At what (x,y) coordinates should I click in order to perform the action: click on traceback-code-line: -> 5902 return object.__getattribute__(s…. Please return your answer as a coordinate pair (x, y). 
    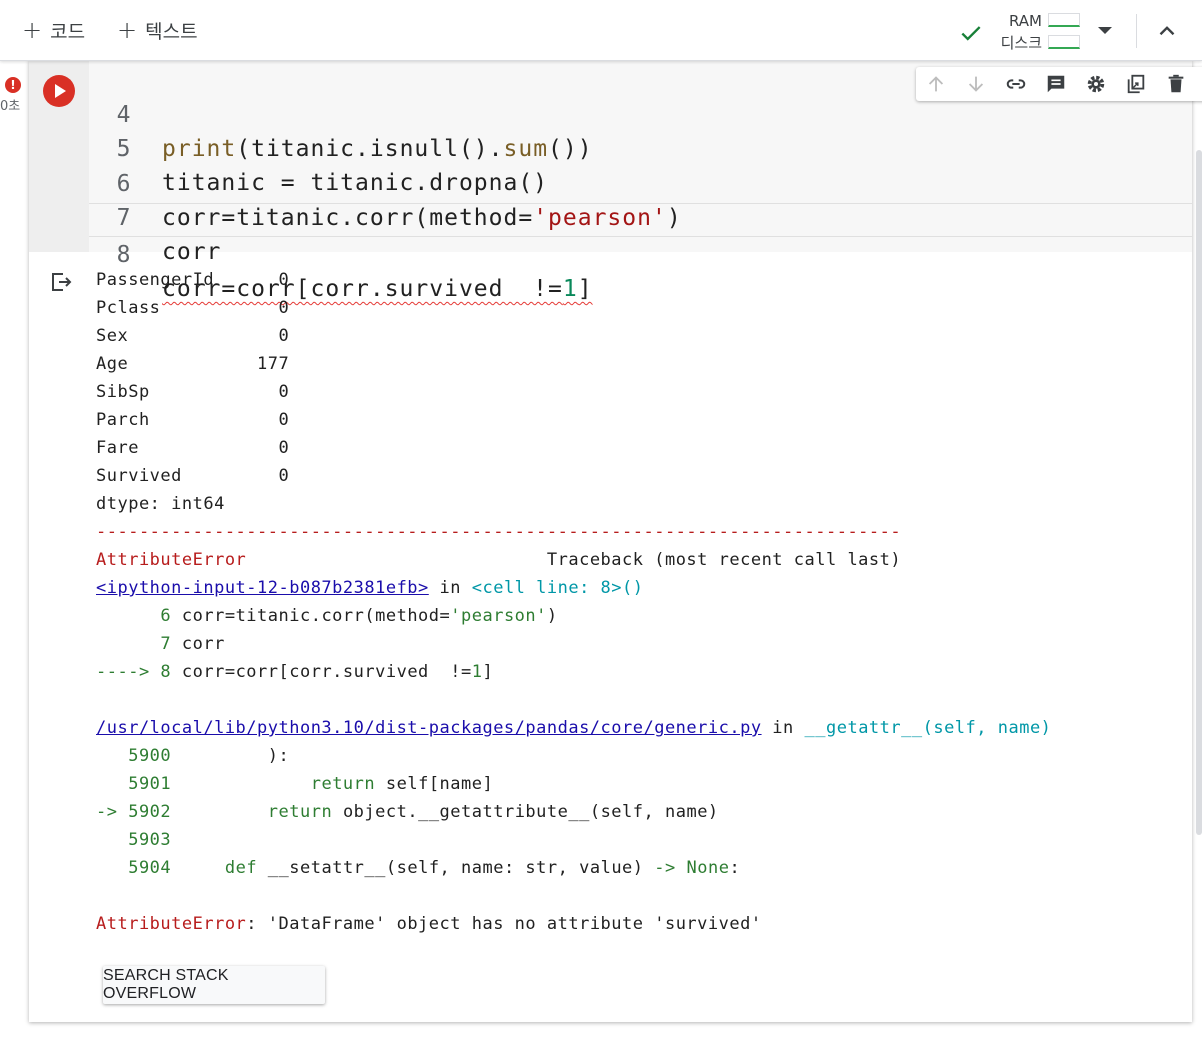
    Looking at the image, I should click on (407, 812).